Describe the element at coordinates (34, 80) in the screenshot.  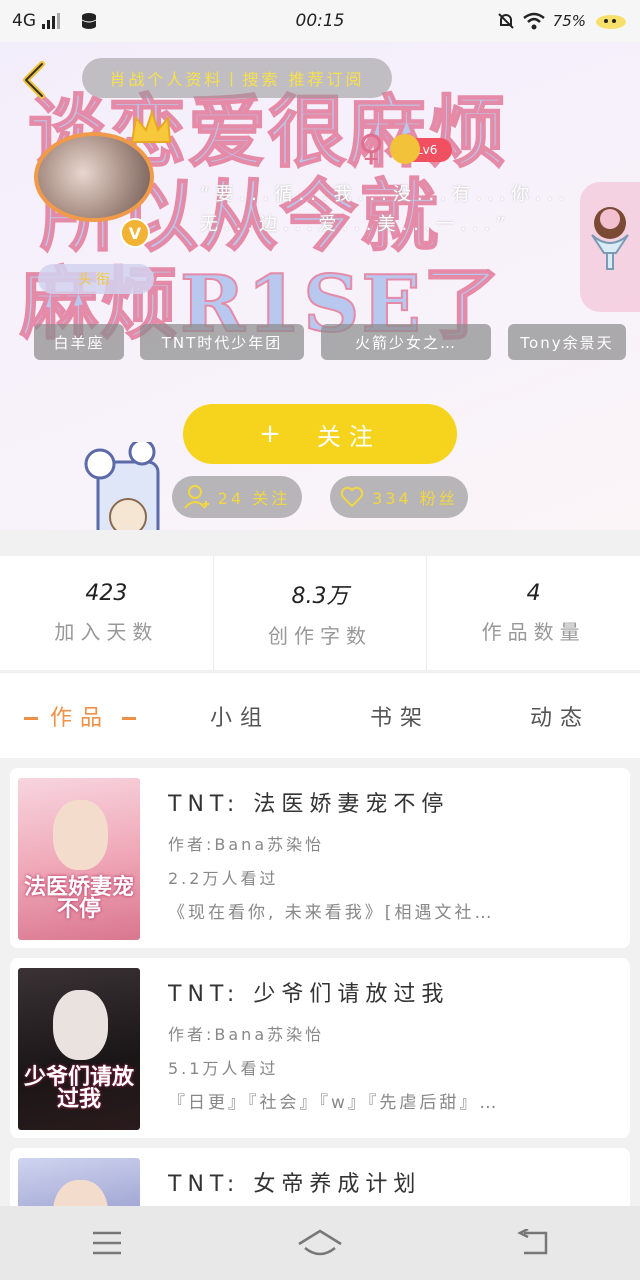
I see `back-chevron-icon` at that location.